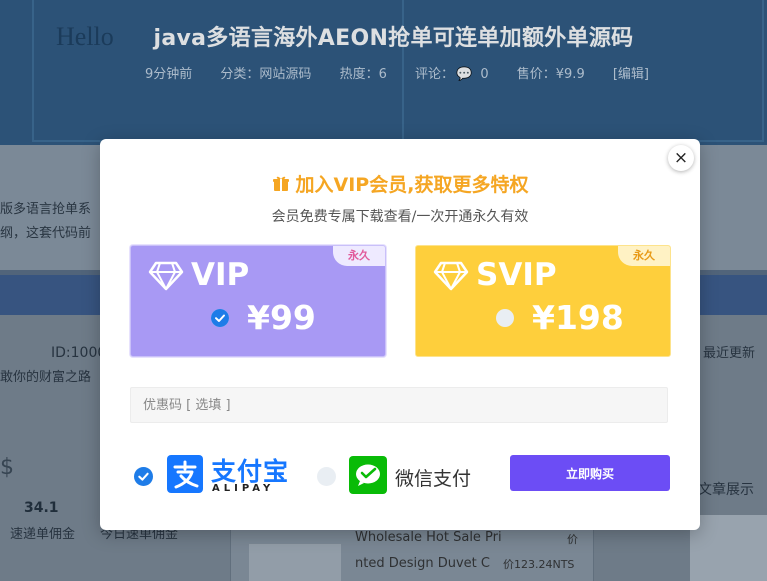 Image resolution: width=767 pixels, height=581 pixels. I want to click on plan-svip-radio, so click(505, 318).